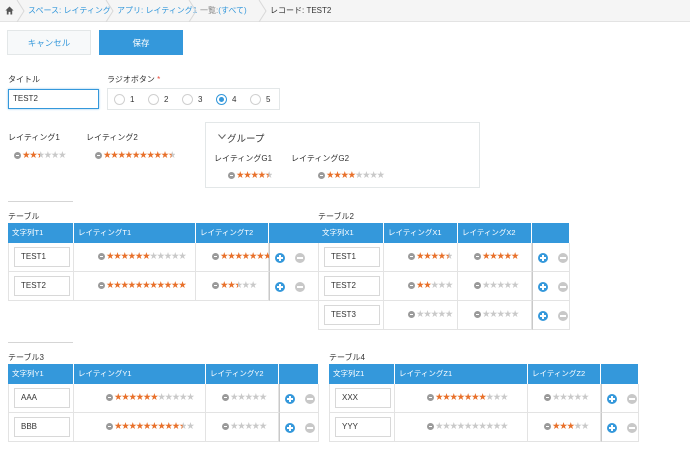 This screenshot has height=453, width=690. What do you see at coordinates (49, 42) in the screenshot?
I see `cancel-button: キャンセル` at bounding box center [49, 42].